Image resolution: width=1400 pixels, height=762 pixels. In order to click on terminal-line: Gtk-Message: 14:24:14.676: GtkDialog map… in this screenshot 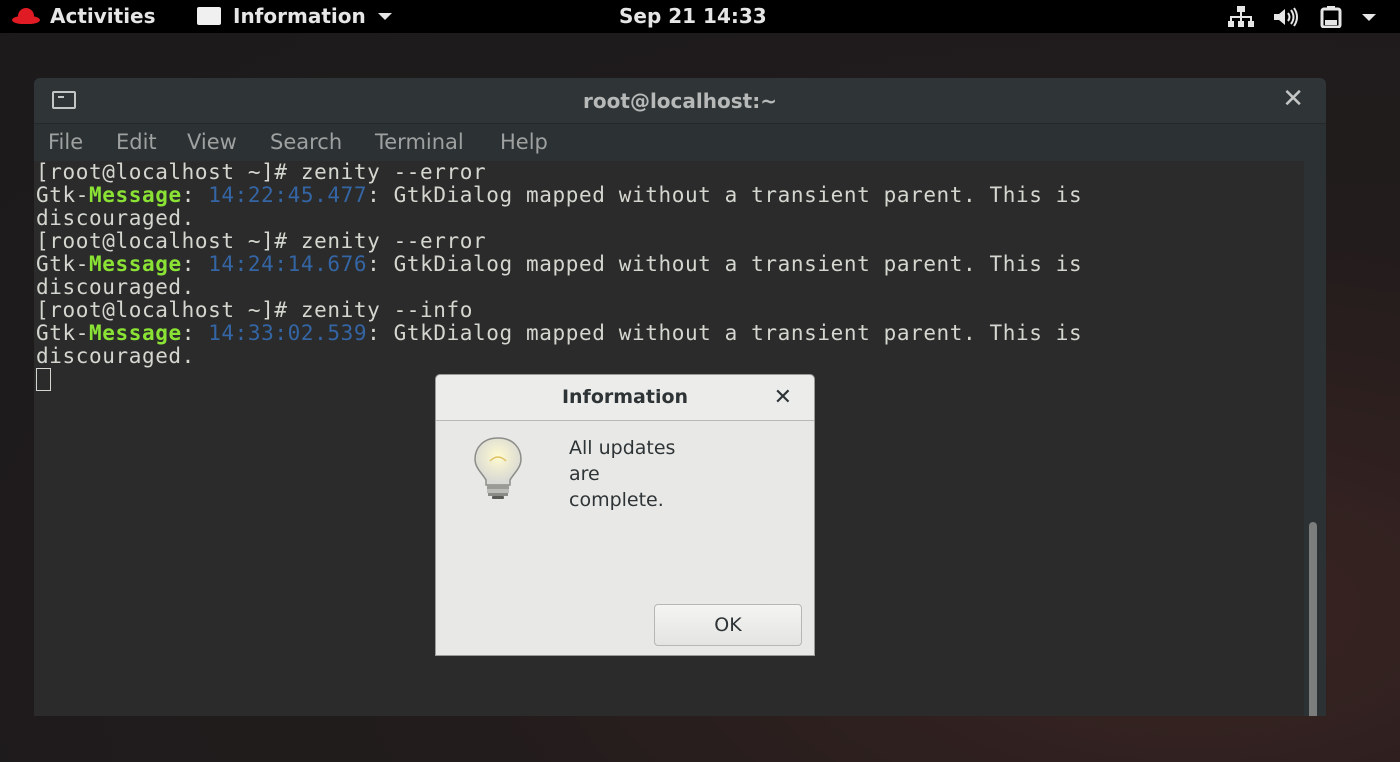, I will do `click(559, 264)`.